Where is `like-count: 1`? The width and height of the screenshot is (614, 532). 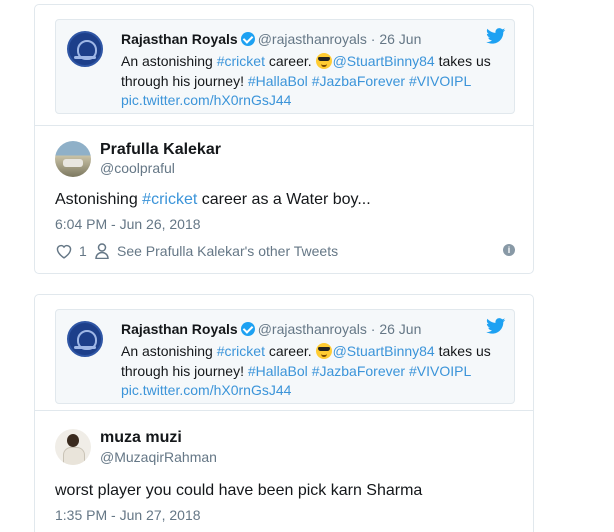
like-count: 1 is located at coordinates (83, 251).